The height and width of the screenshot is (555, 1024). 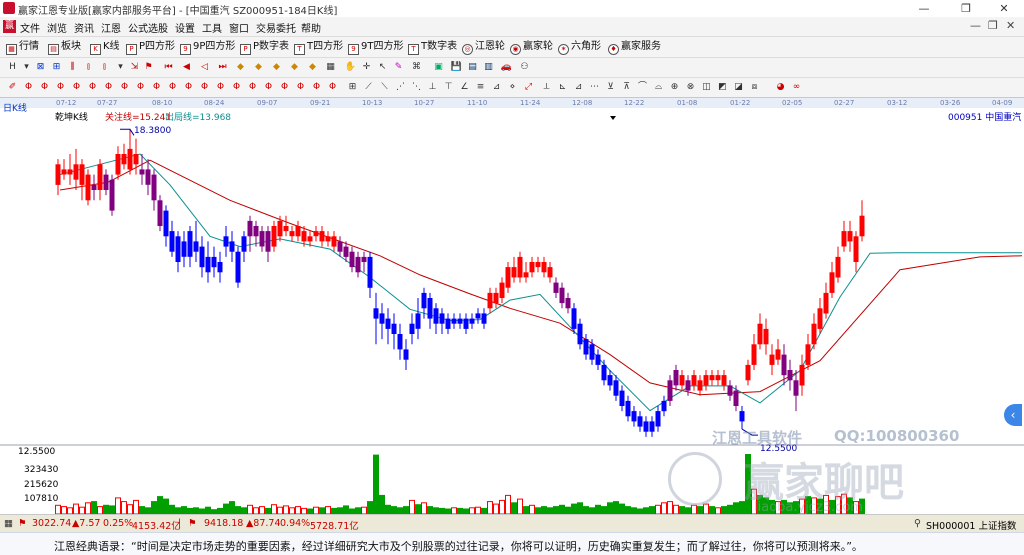 What do you see at coordinates (105, 47) in the screenshot?
I see `tb-kline: K K线` at bounding box center [105, 47].